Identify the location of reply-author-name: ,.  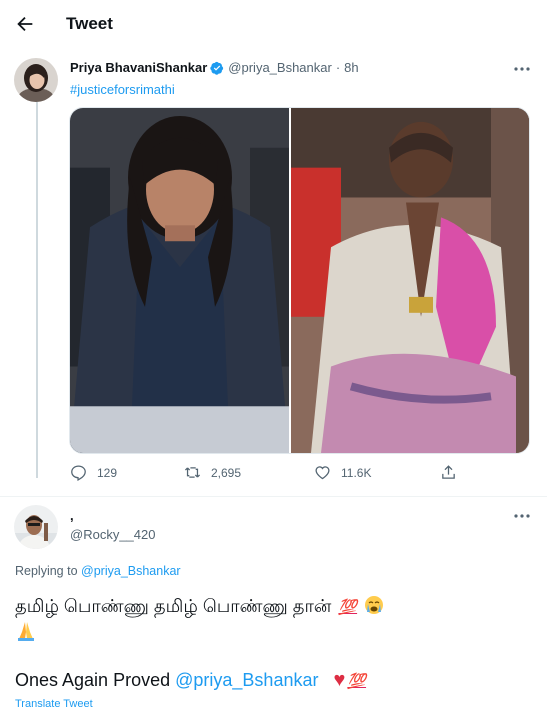
(72, 515).